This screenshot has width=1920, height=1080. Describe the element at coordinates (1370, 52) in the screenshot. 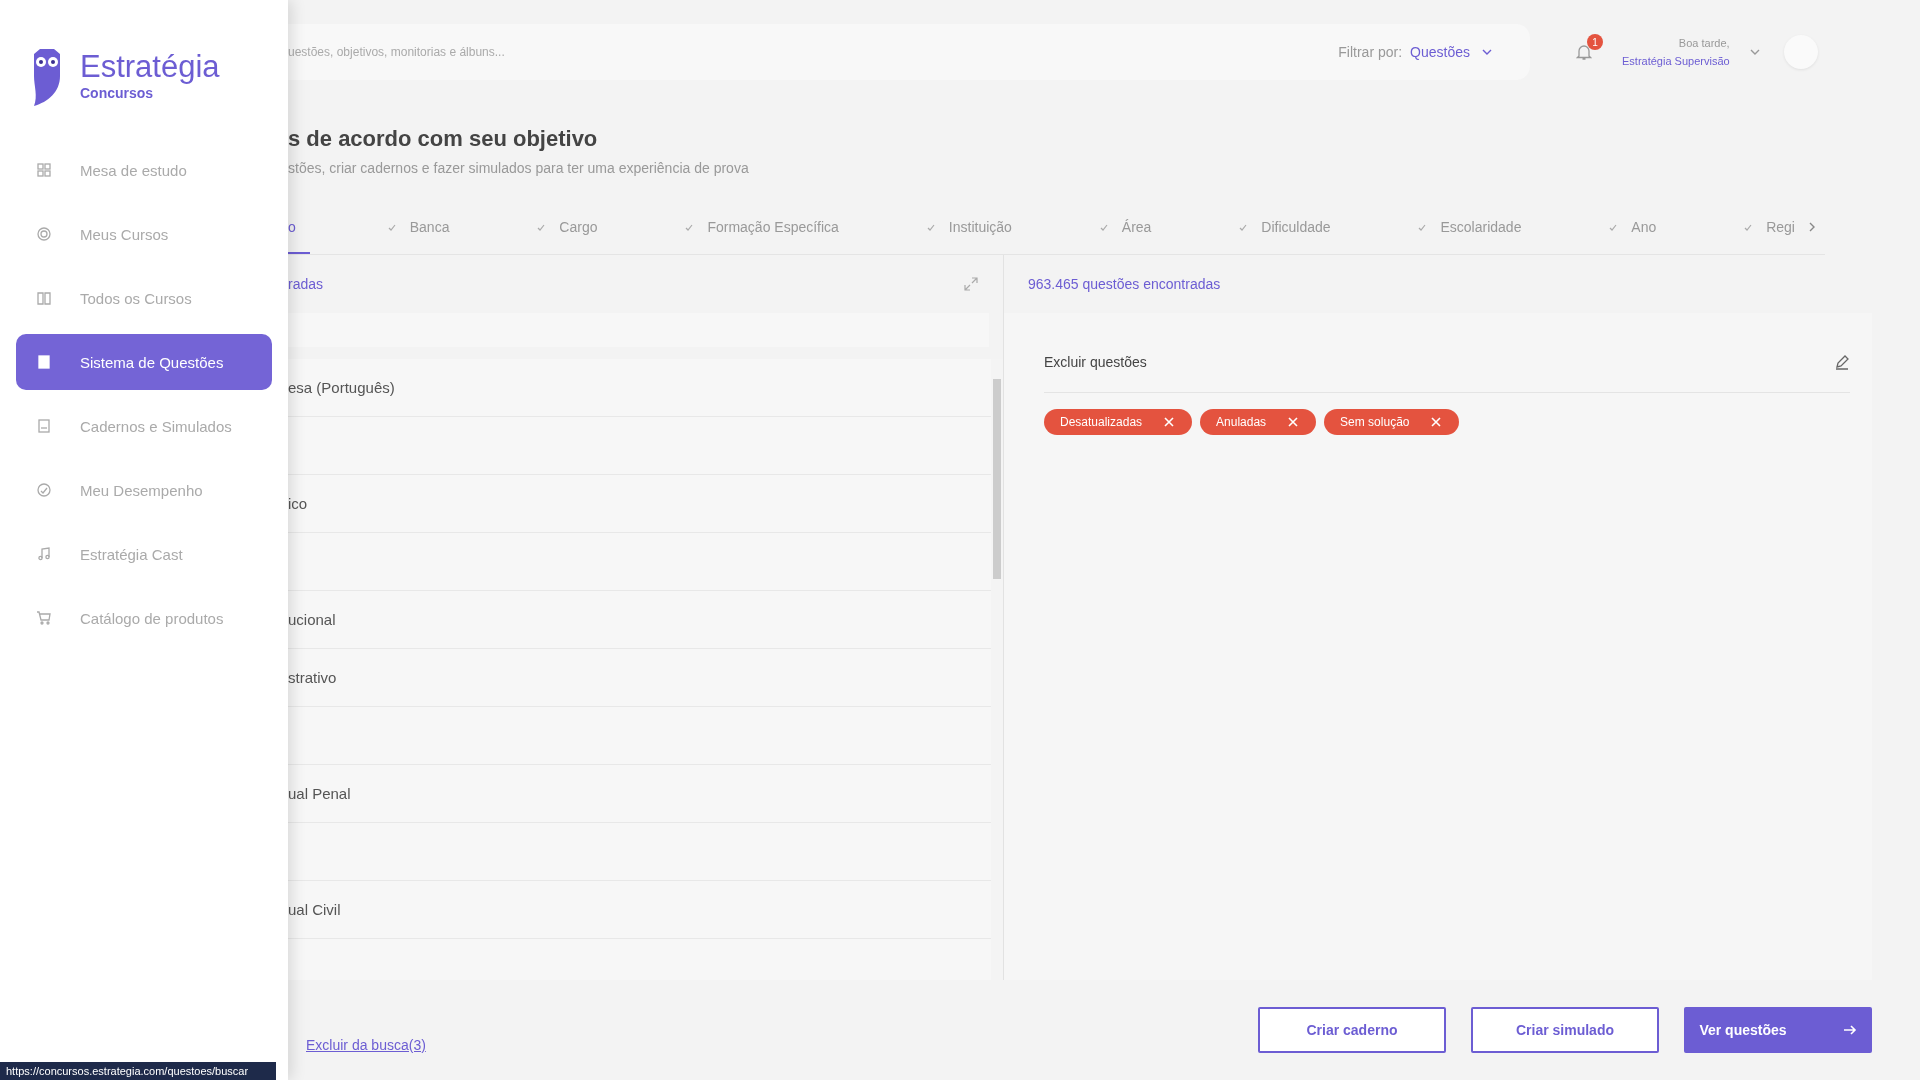

I see `filter-label: Filtrar por:` at that location.